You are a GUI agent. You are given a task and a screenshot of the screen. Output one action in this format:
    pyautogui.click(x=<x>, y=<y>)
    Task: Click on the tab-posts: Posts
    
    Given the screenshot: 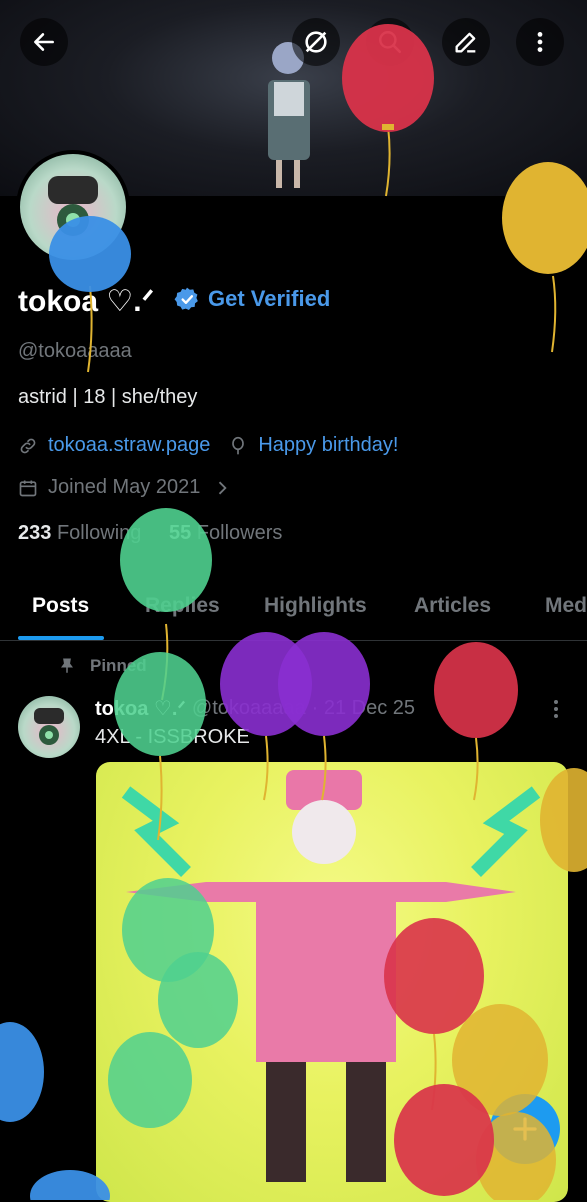 What is the action you would take?
    pyautogui.click(x=60, y=606)
    